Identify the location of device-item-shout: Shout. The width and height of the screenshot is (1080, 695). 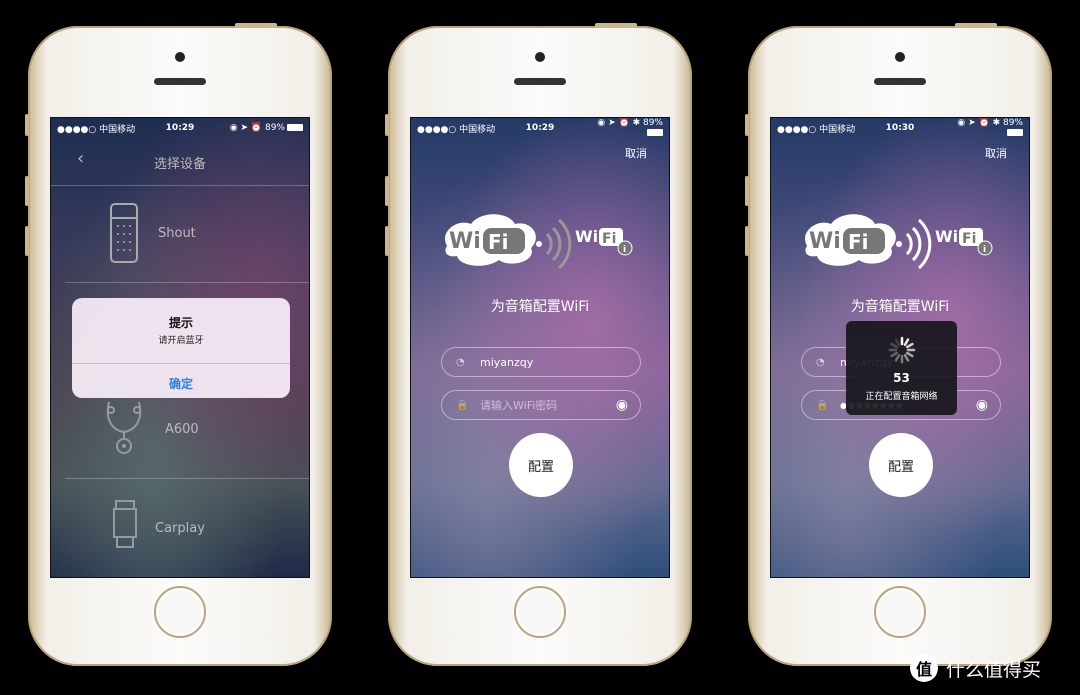
(180, 234).